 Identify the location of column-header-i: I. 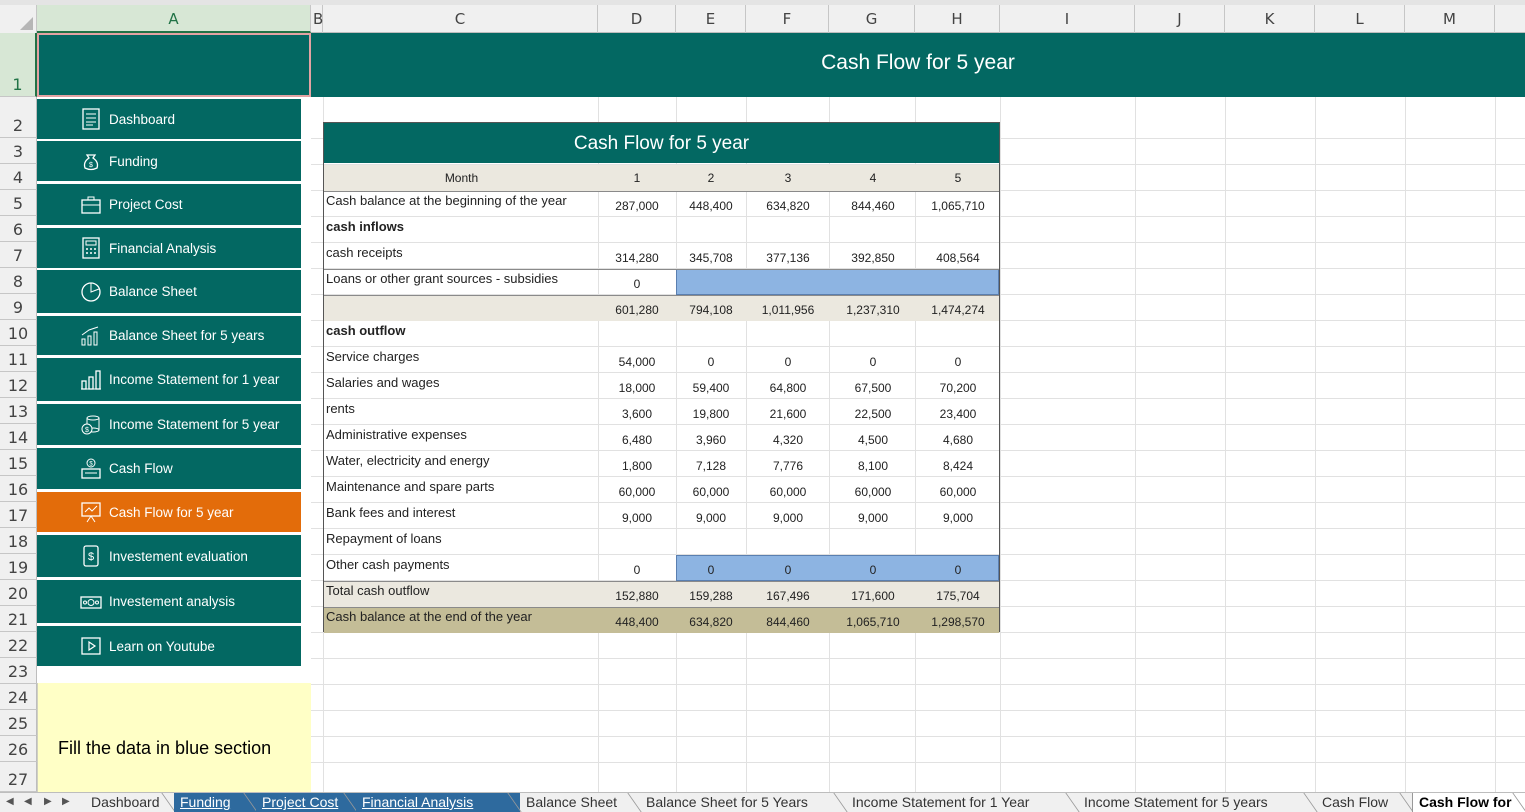
(1067, 19).